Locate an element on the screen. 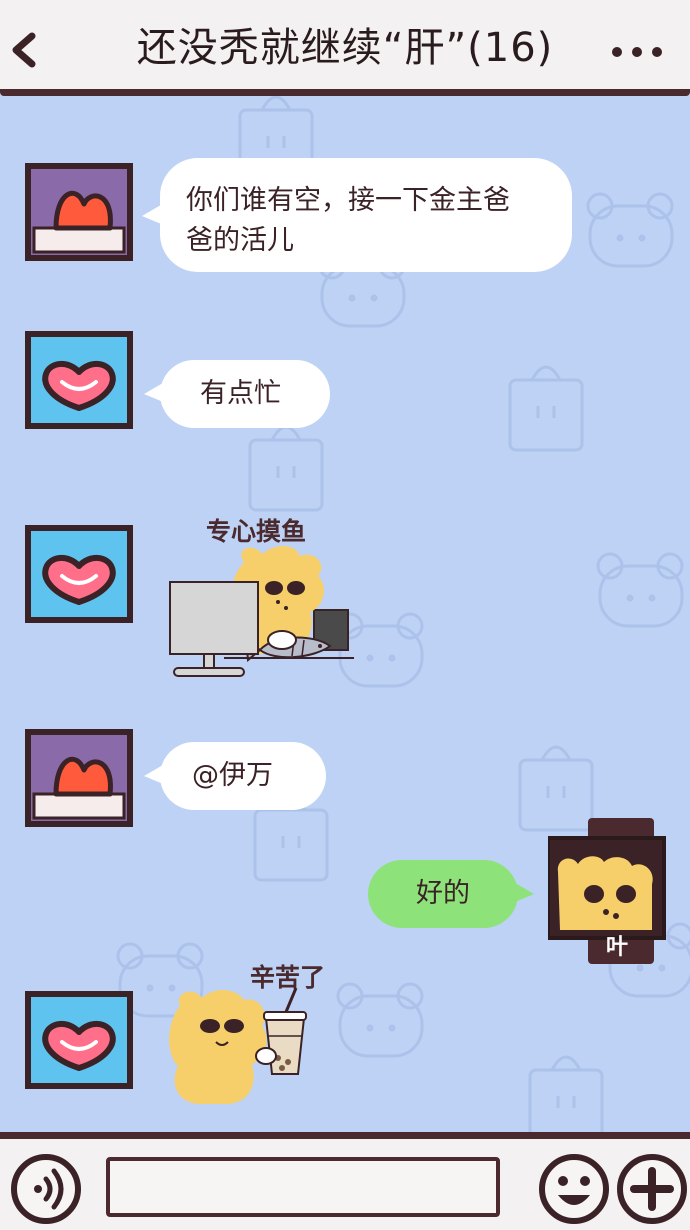  message-text: 你们谁有空，接一下金主爸 is located at coordinates (348, 200).